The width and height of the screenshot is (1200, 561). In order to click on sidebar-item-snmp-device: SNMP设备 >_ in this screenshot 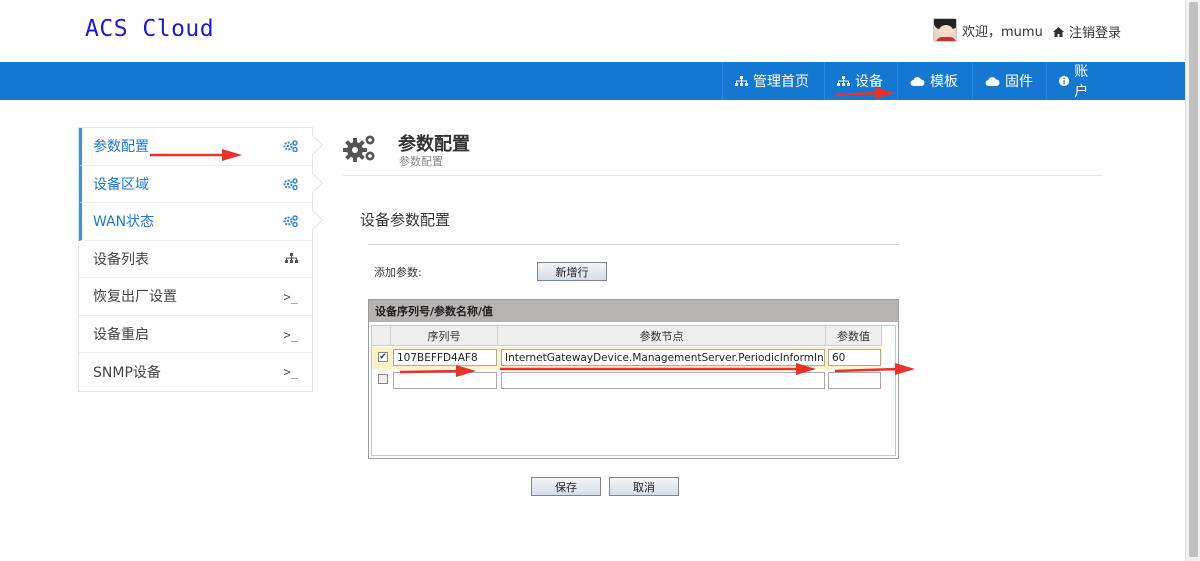, I will do `click(195, 372)`.